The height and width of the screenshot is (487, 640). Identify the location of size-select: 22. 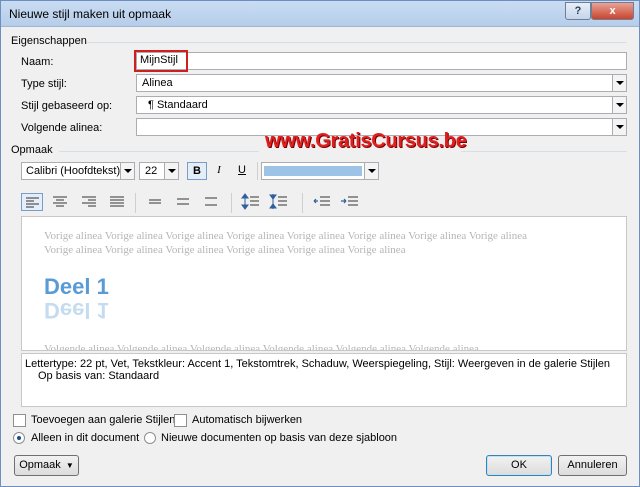
(159, 171).